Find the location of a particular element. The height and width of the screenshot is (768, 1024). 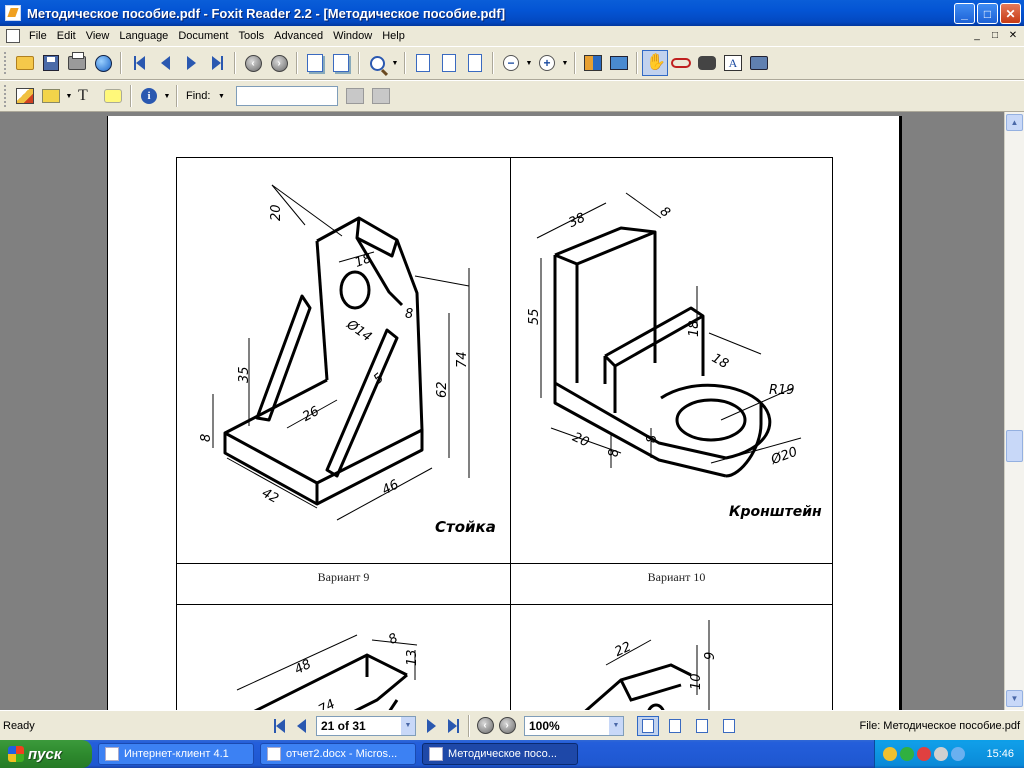

bookmark-icon is located at coordinates (593, 63).